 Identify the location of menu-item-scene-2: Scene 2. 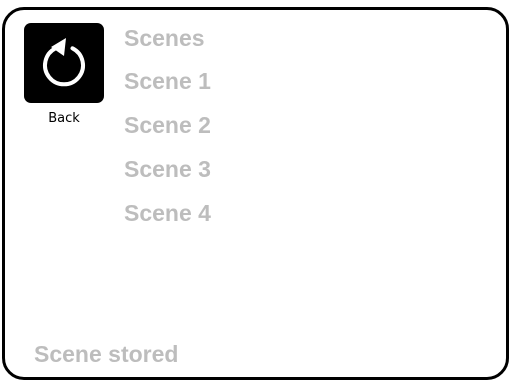
(167, 125).